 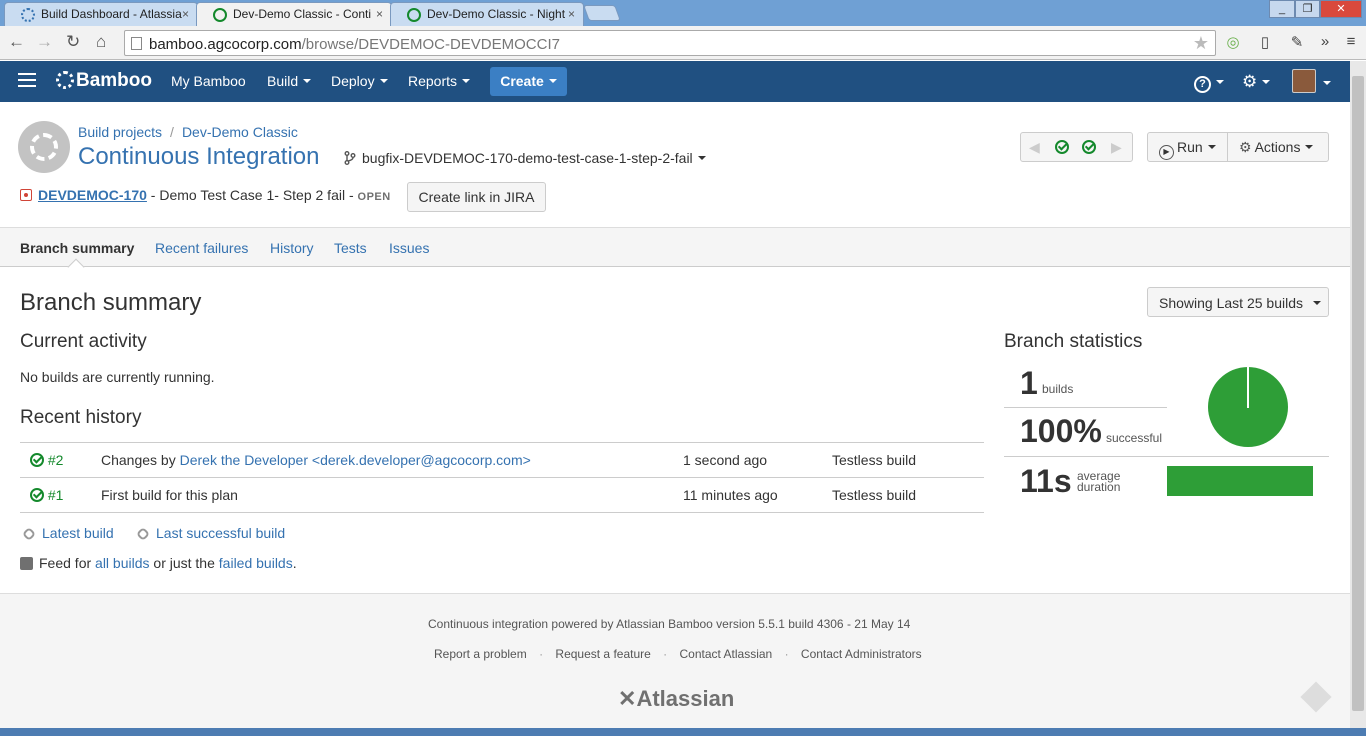 I want to click on chrome-menu-icon: ≡, so click(x=1351, y=42).